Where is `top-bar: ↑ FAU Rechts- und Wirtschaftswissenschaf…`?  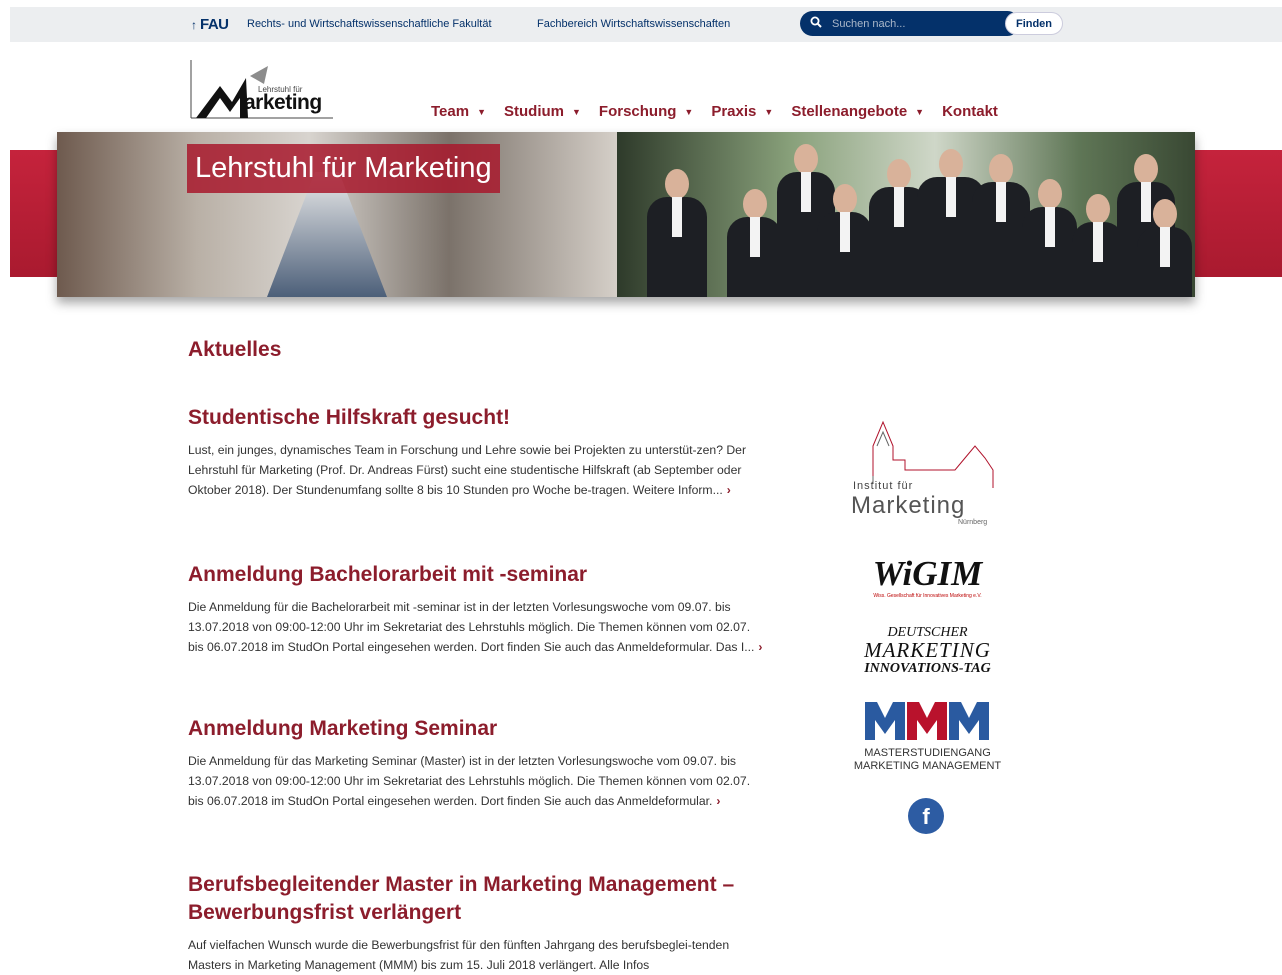 top-bar: ↑ FAU Rechts- und Wirtschaftswissenschaf… is located at coordinates (646, 24).